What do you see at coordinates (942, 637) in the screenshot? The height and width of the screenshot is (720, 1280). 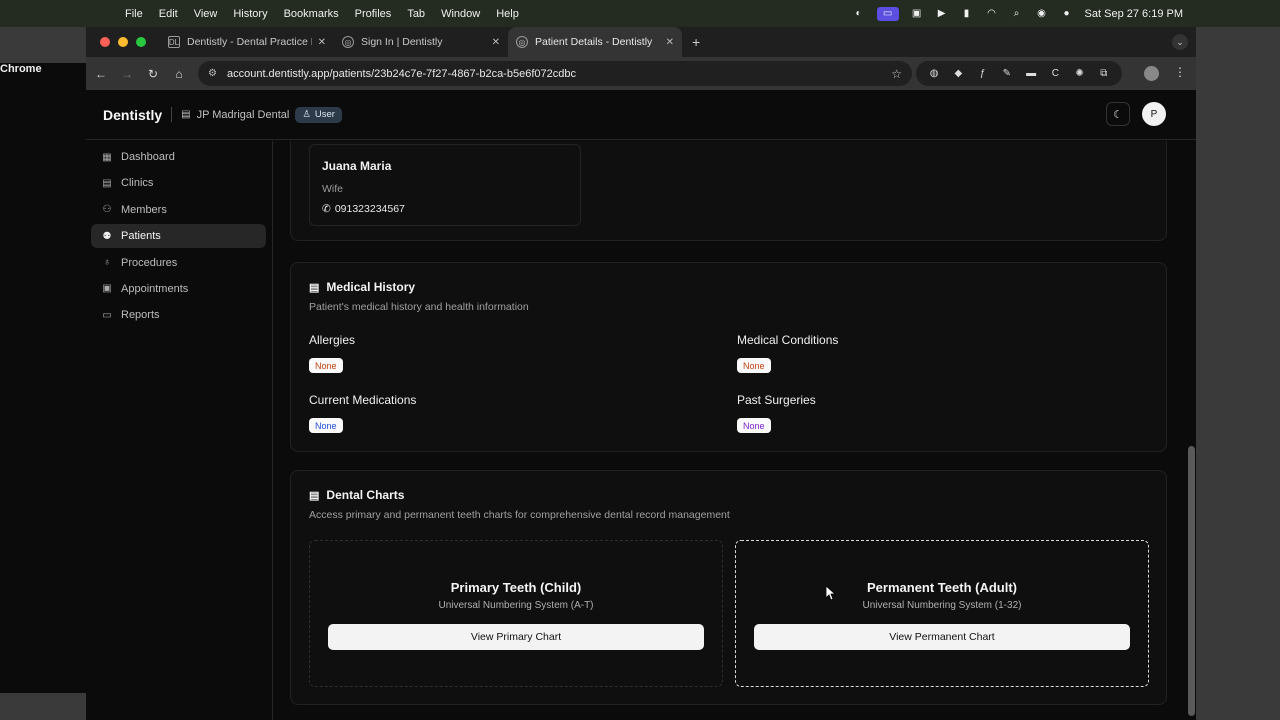 I see `view-permanent-chart-button: View Permanent Chart` at bounding box center [942, 637].